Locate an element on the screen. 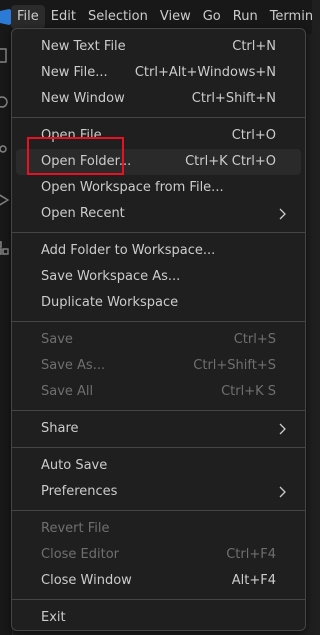 The image size is (320, 635). menu-edit: Edit is located at coordinates (63, 17).